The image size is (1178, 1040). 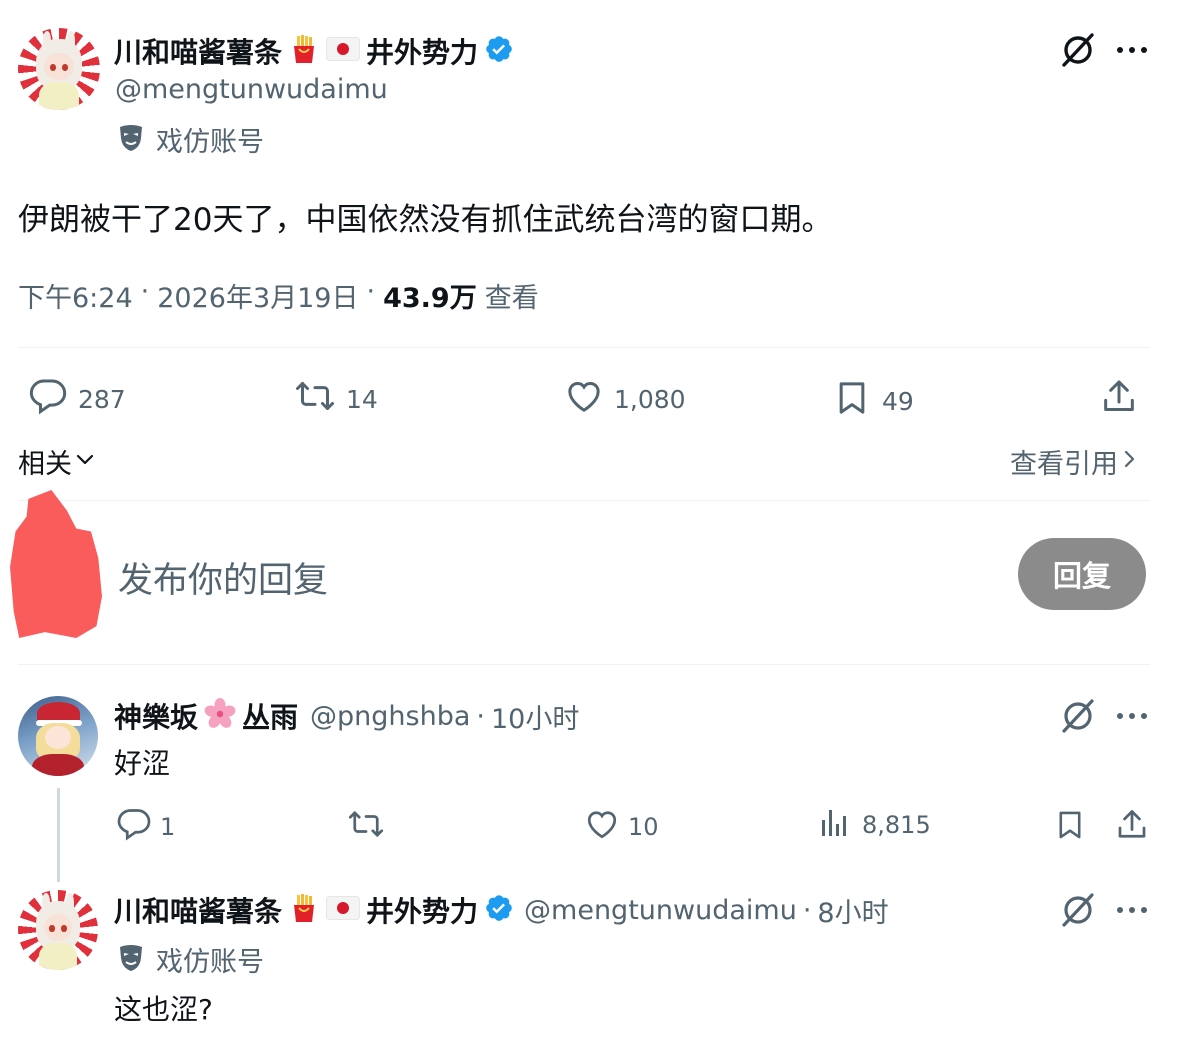 I want to click on reply-text: 好涩, so click(x=142, y=763).